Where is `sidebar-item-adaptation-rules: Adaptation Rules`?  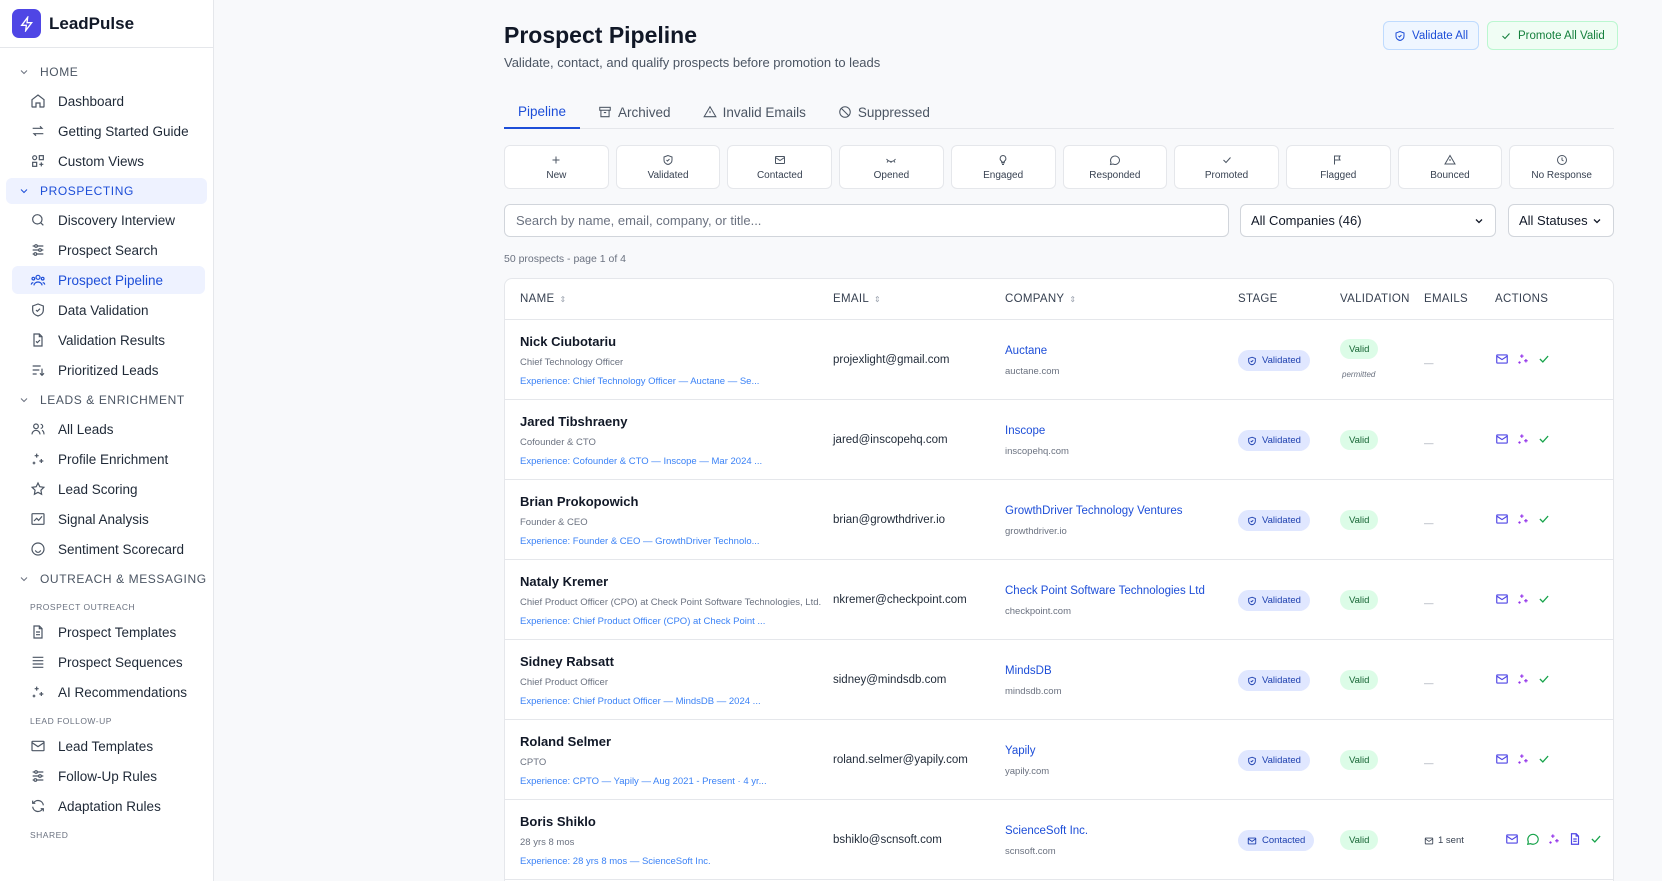
sidebar-item-adaptation-rules: Adaptation Rules is located at coordinates (108, 806).